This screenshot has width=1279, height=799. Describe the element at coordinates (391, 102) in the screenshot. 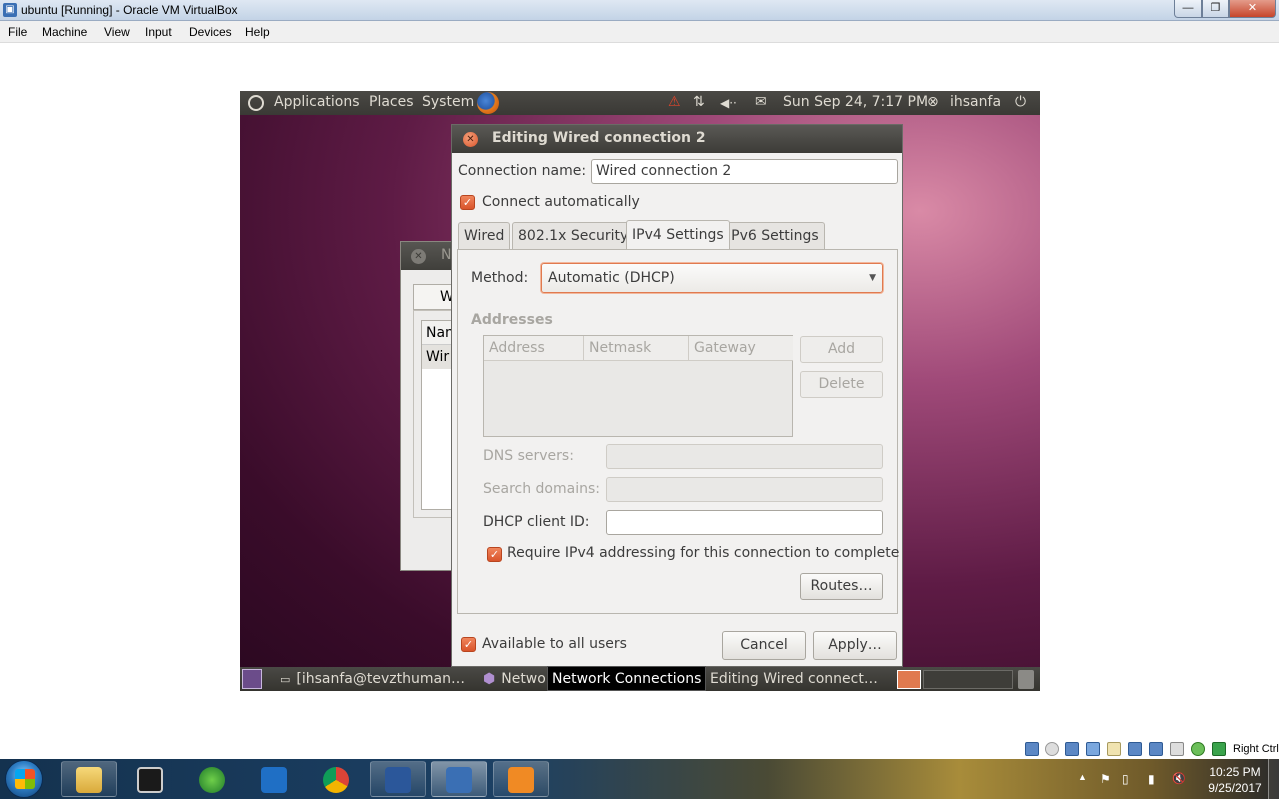

I see `places-menu: Places` at that location.